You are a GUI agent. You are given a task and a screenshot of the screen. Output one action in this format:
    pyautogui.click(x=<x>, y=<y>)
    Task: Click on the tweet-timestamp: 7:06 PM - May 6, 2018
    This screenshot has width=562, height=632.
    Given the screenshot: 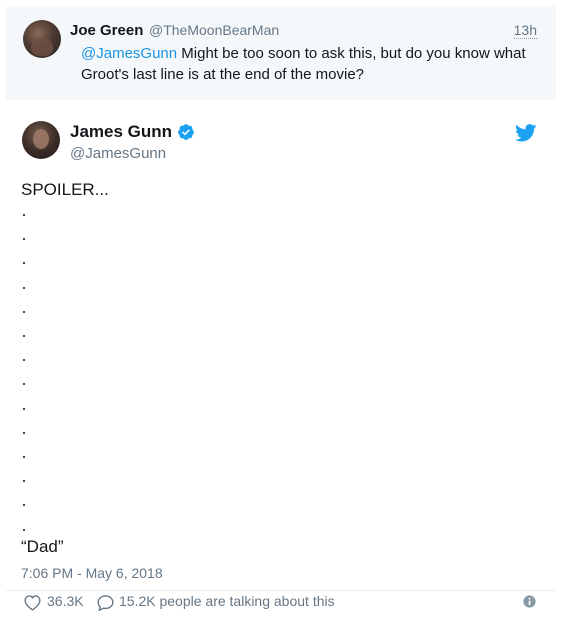 What is the action you would take?
    pyautogui.click(x=92, y=573)
    